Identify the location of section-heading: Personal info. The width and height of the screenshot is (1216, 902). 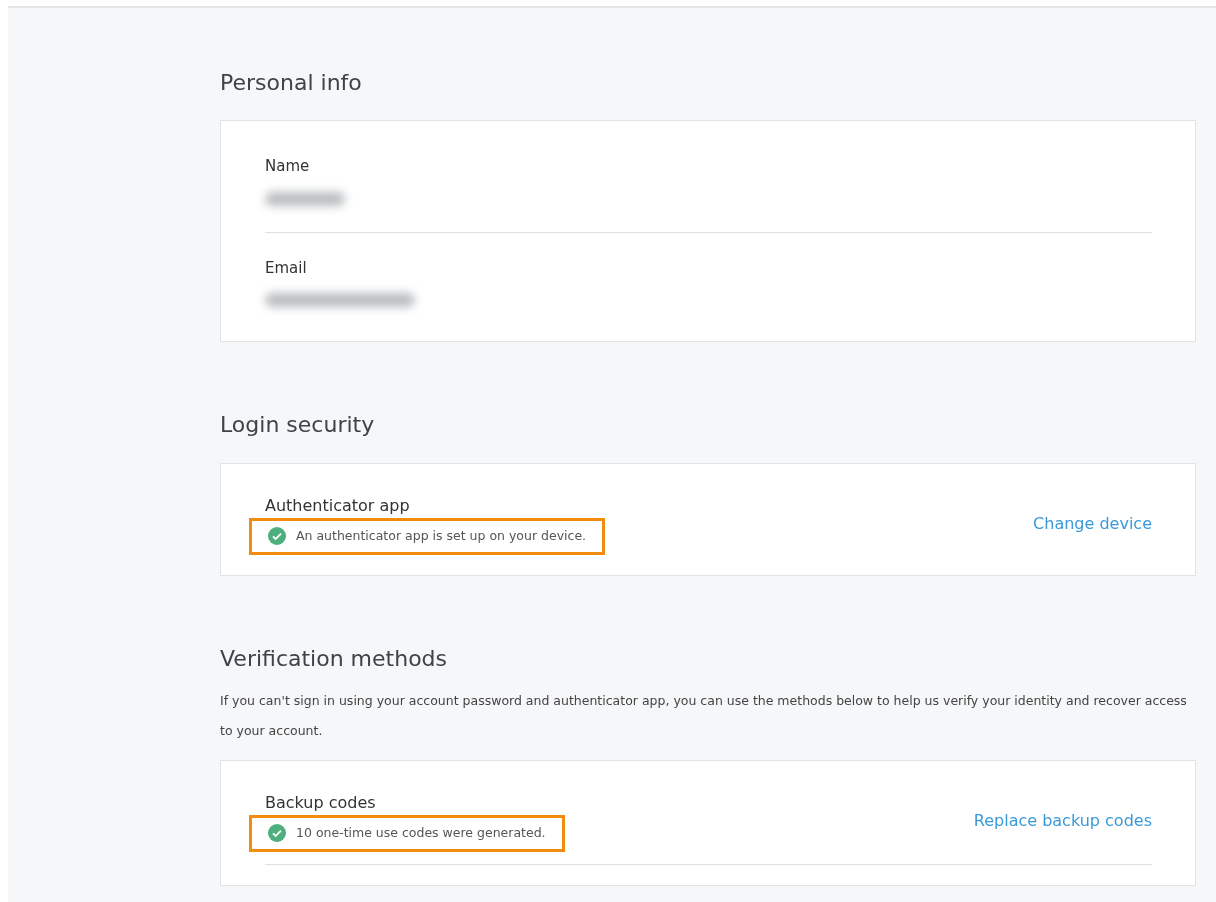
(291, 83).